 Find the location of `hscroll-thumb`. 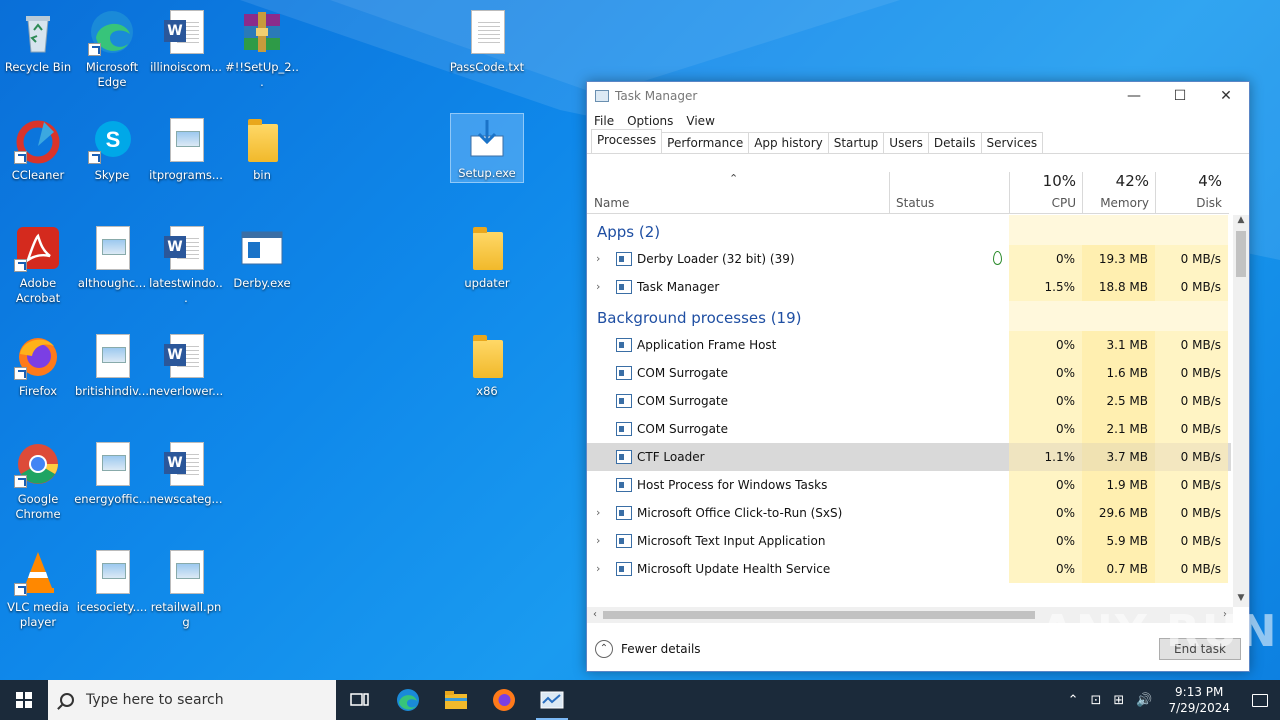

hscroll-thumb is located at coordinates (819, 615).